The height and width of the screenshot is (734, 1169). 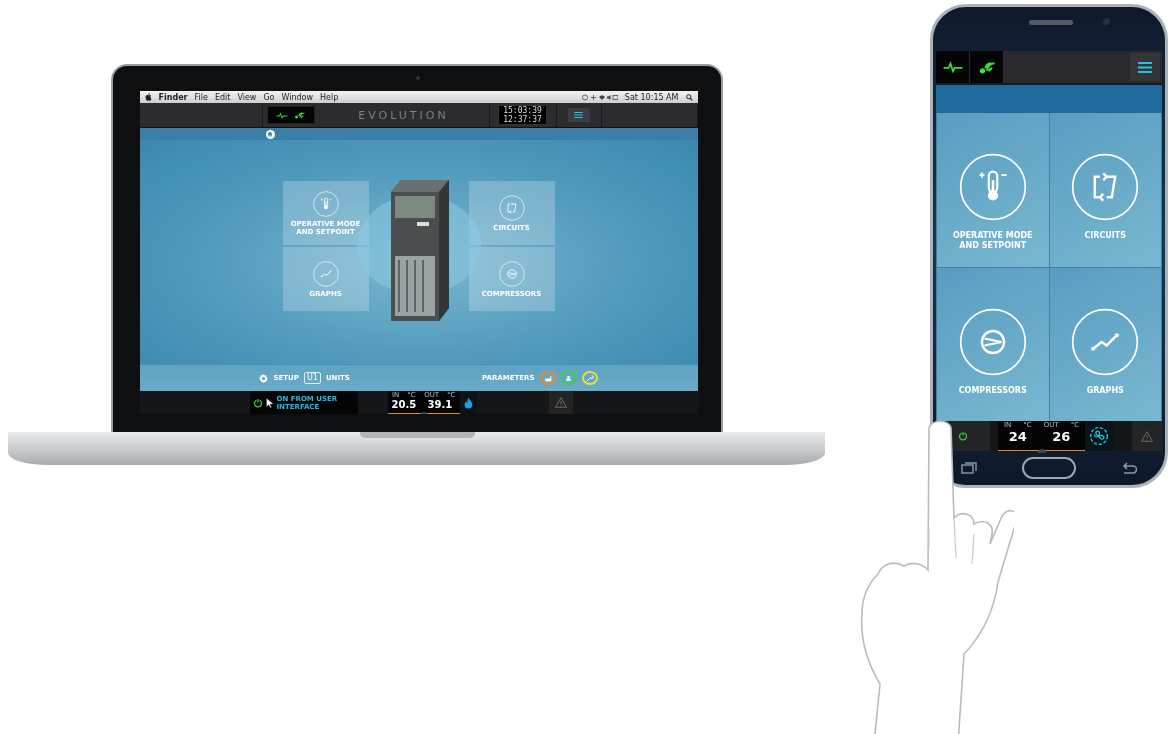 I want to click on camera-icon, so click(x=1106, y=21).